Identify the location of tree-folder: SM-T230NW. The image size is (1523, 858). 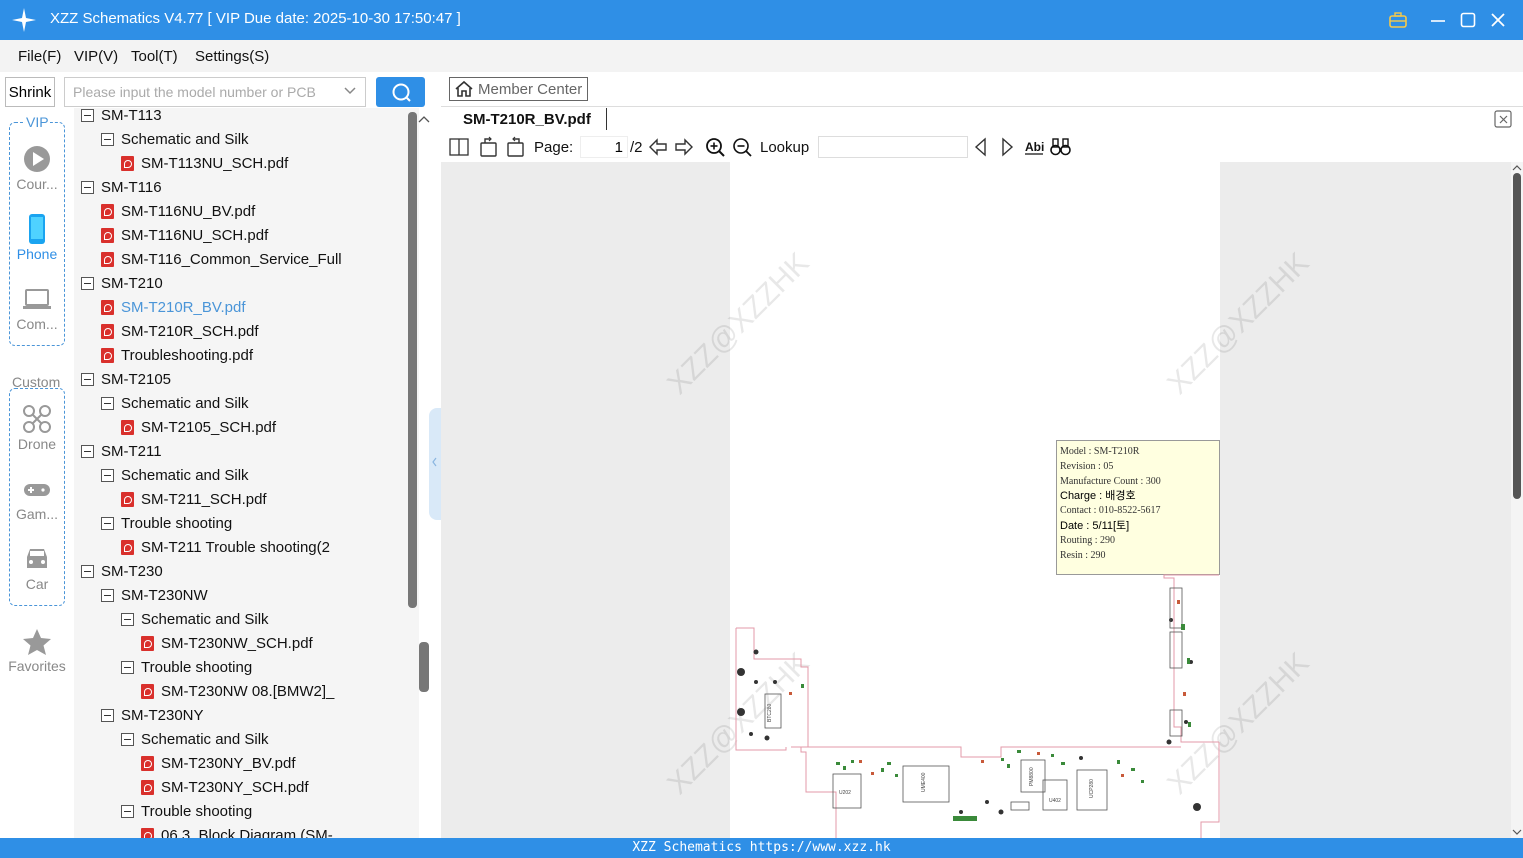
(154, 595).